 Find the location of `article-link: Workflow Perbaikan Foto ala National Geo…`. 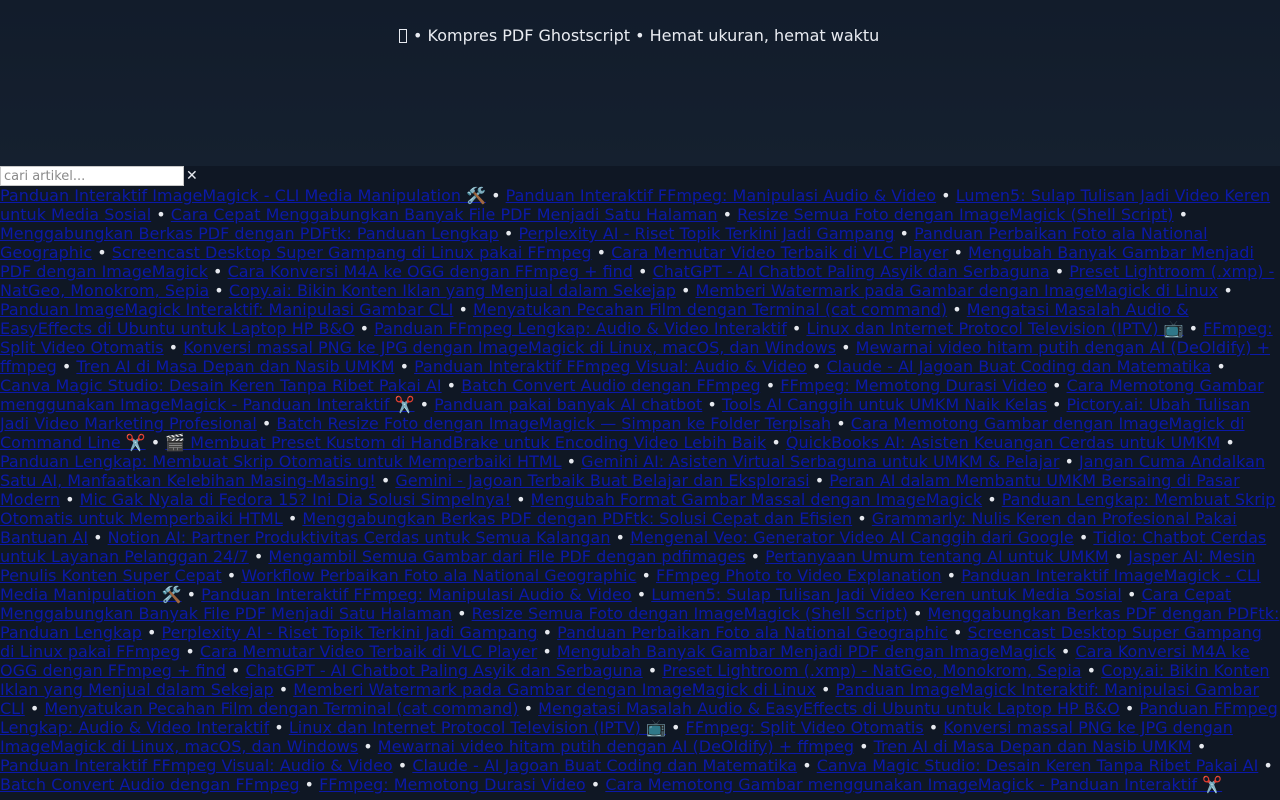

article-link: Workflow Perbaikan Foto ala National Geo… is located at coordinates (438, 575).